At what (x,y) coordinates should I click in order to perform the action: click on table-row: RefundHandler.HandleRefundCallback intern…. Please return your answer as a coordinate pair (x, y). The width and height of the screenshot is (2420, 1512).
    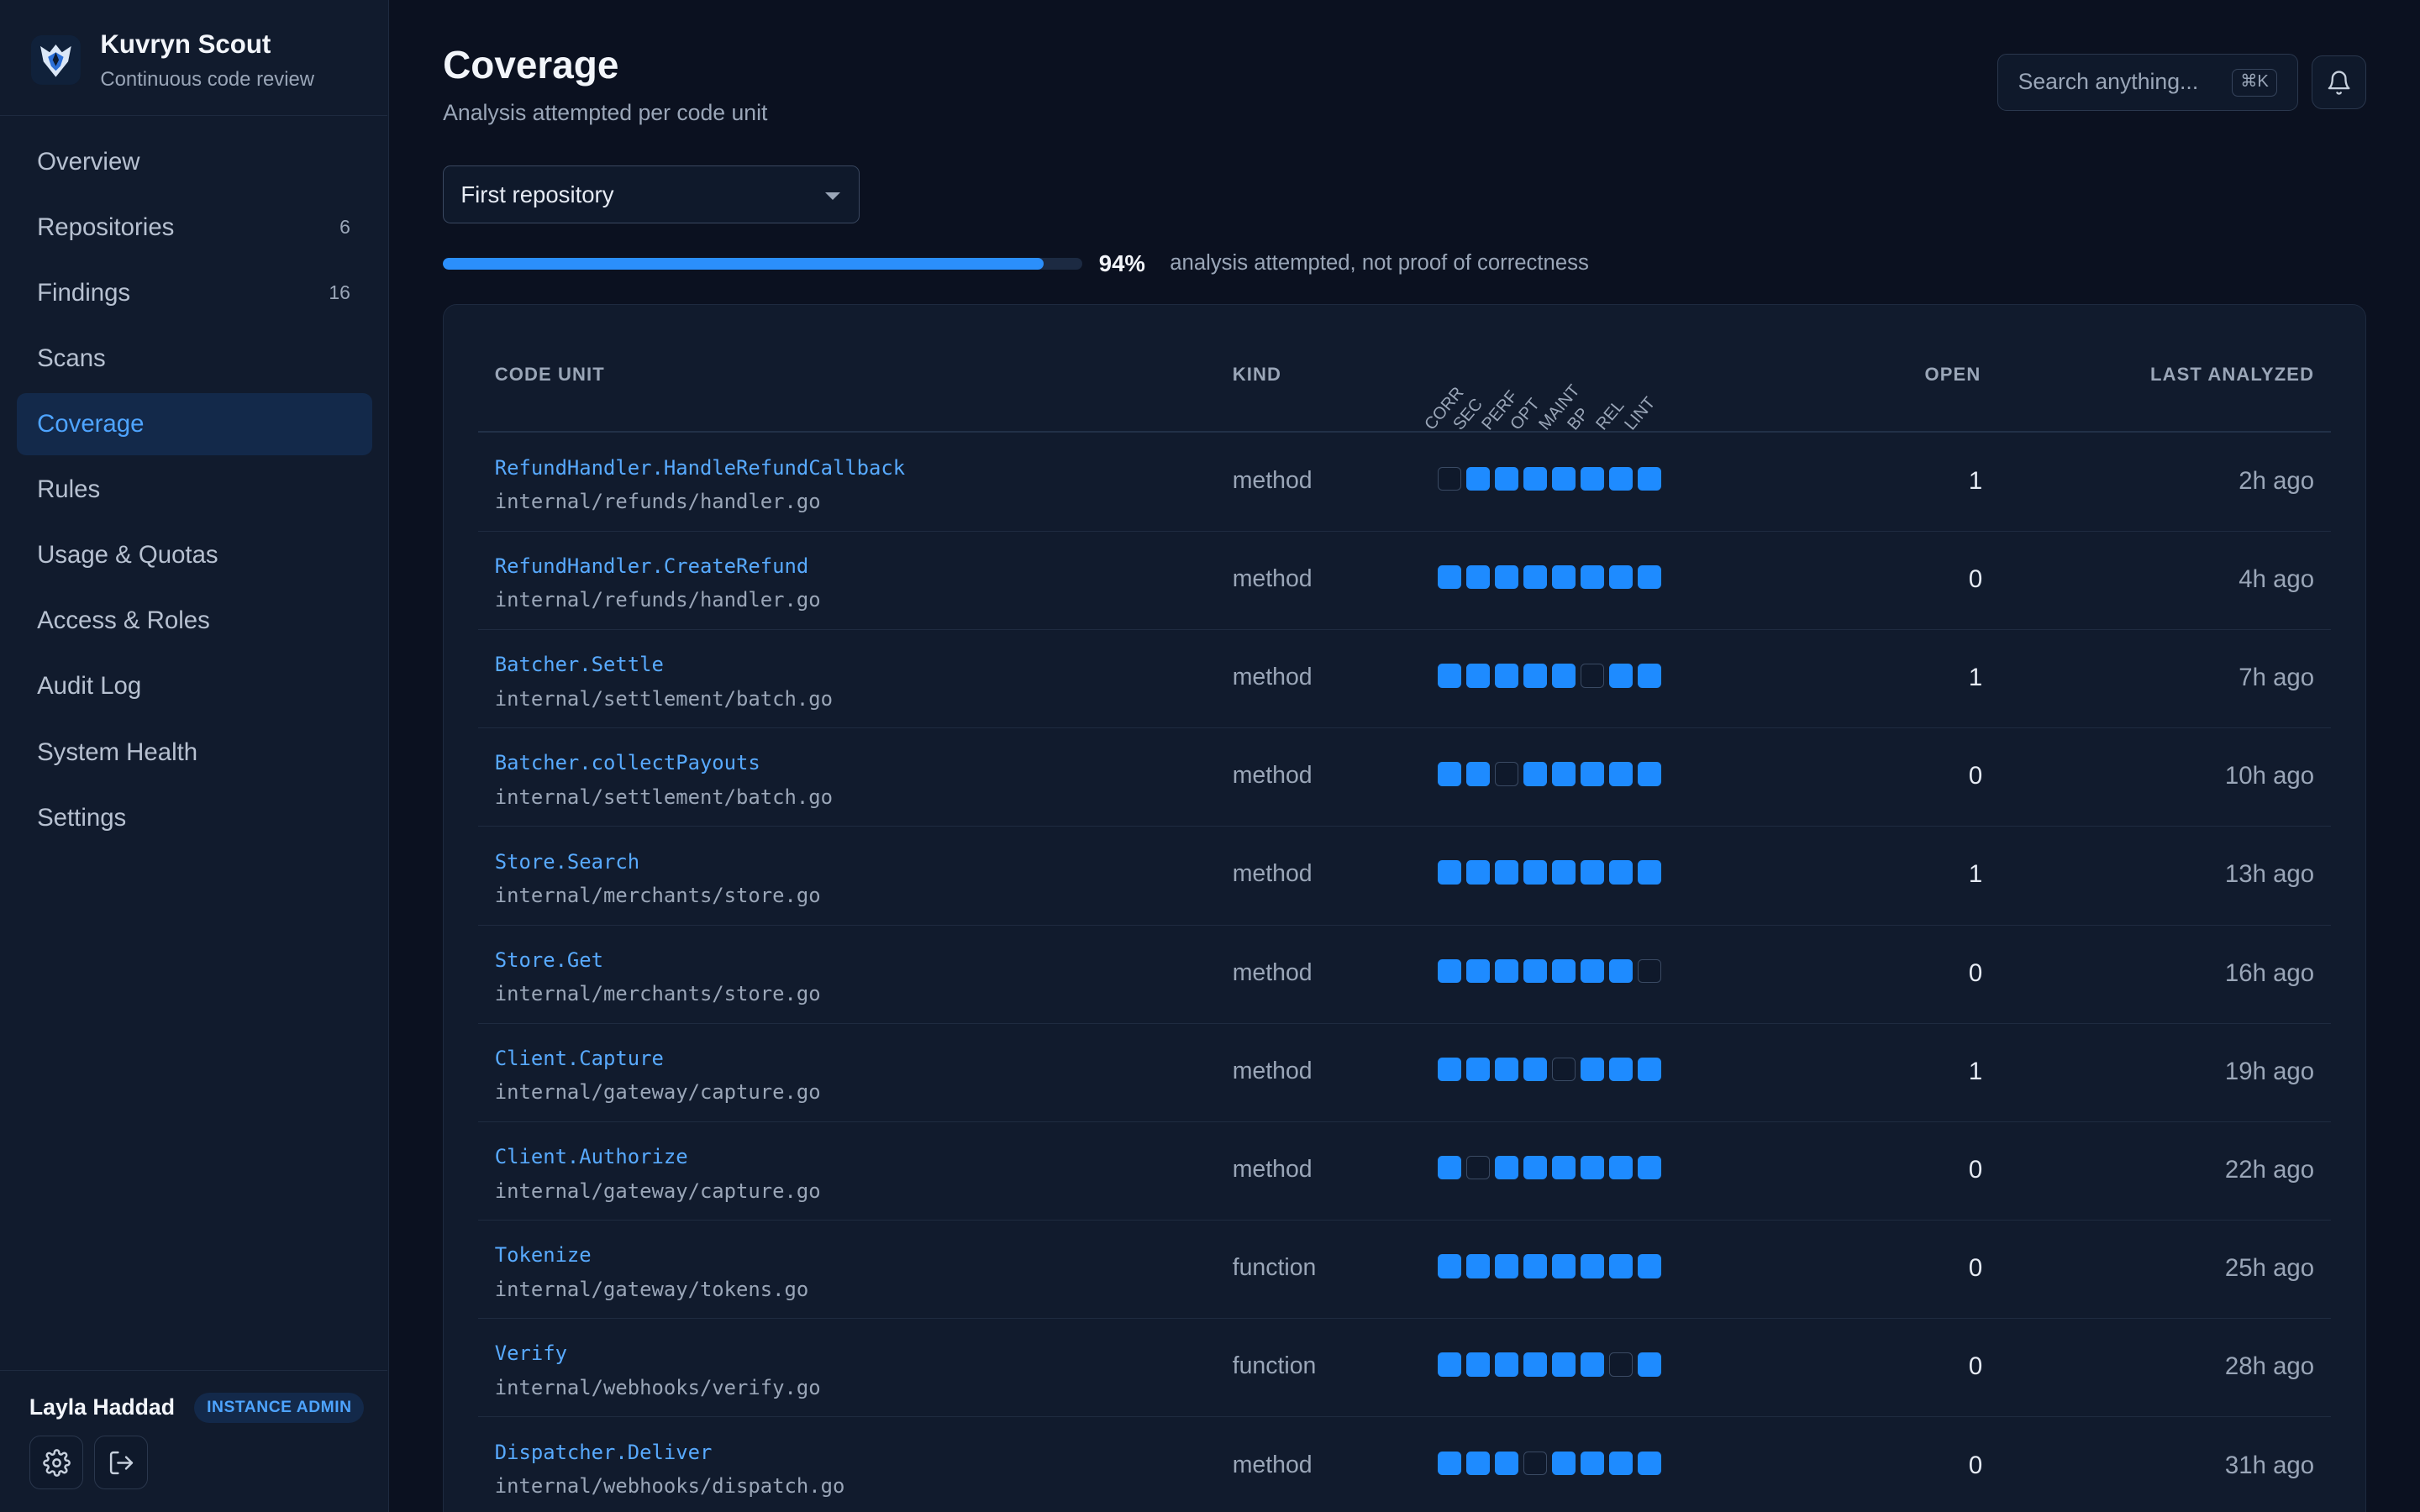
    Looking at the image, I should click on (1405, 482).